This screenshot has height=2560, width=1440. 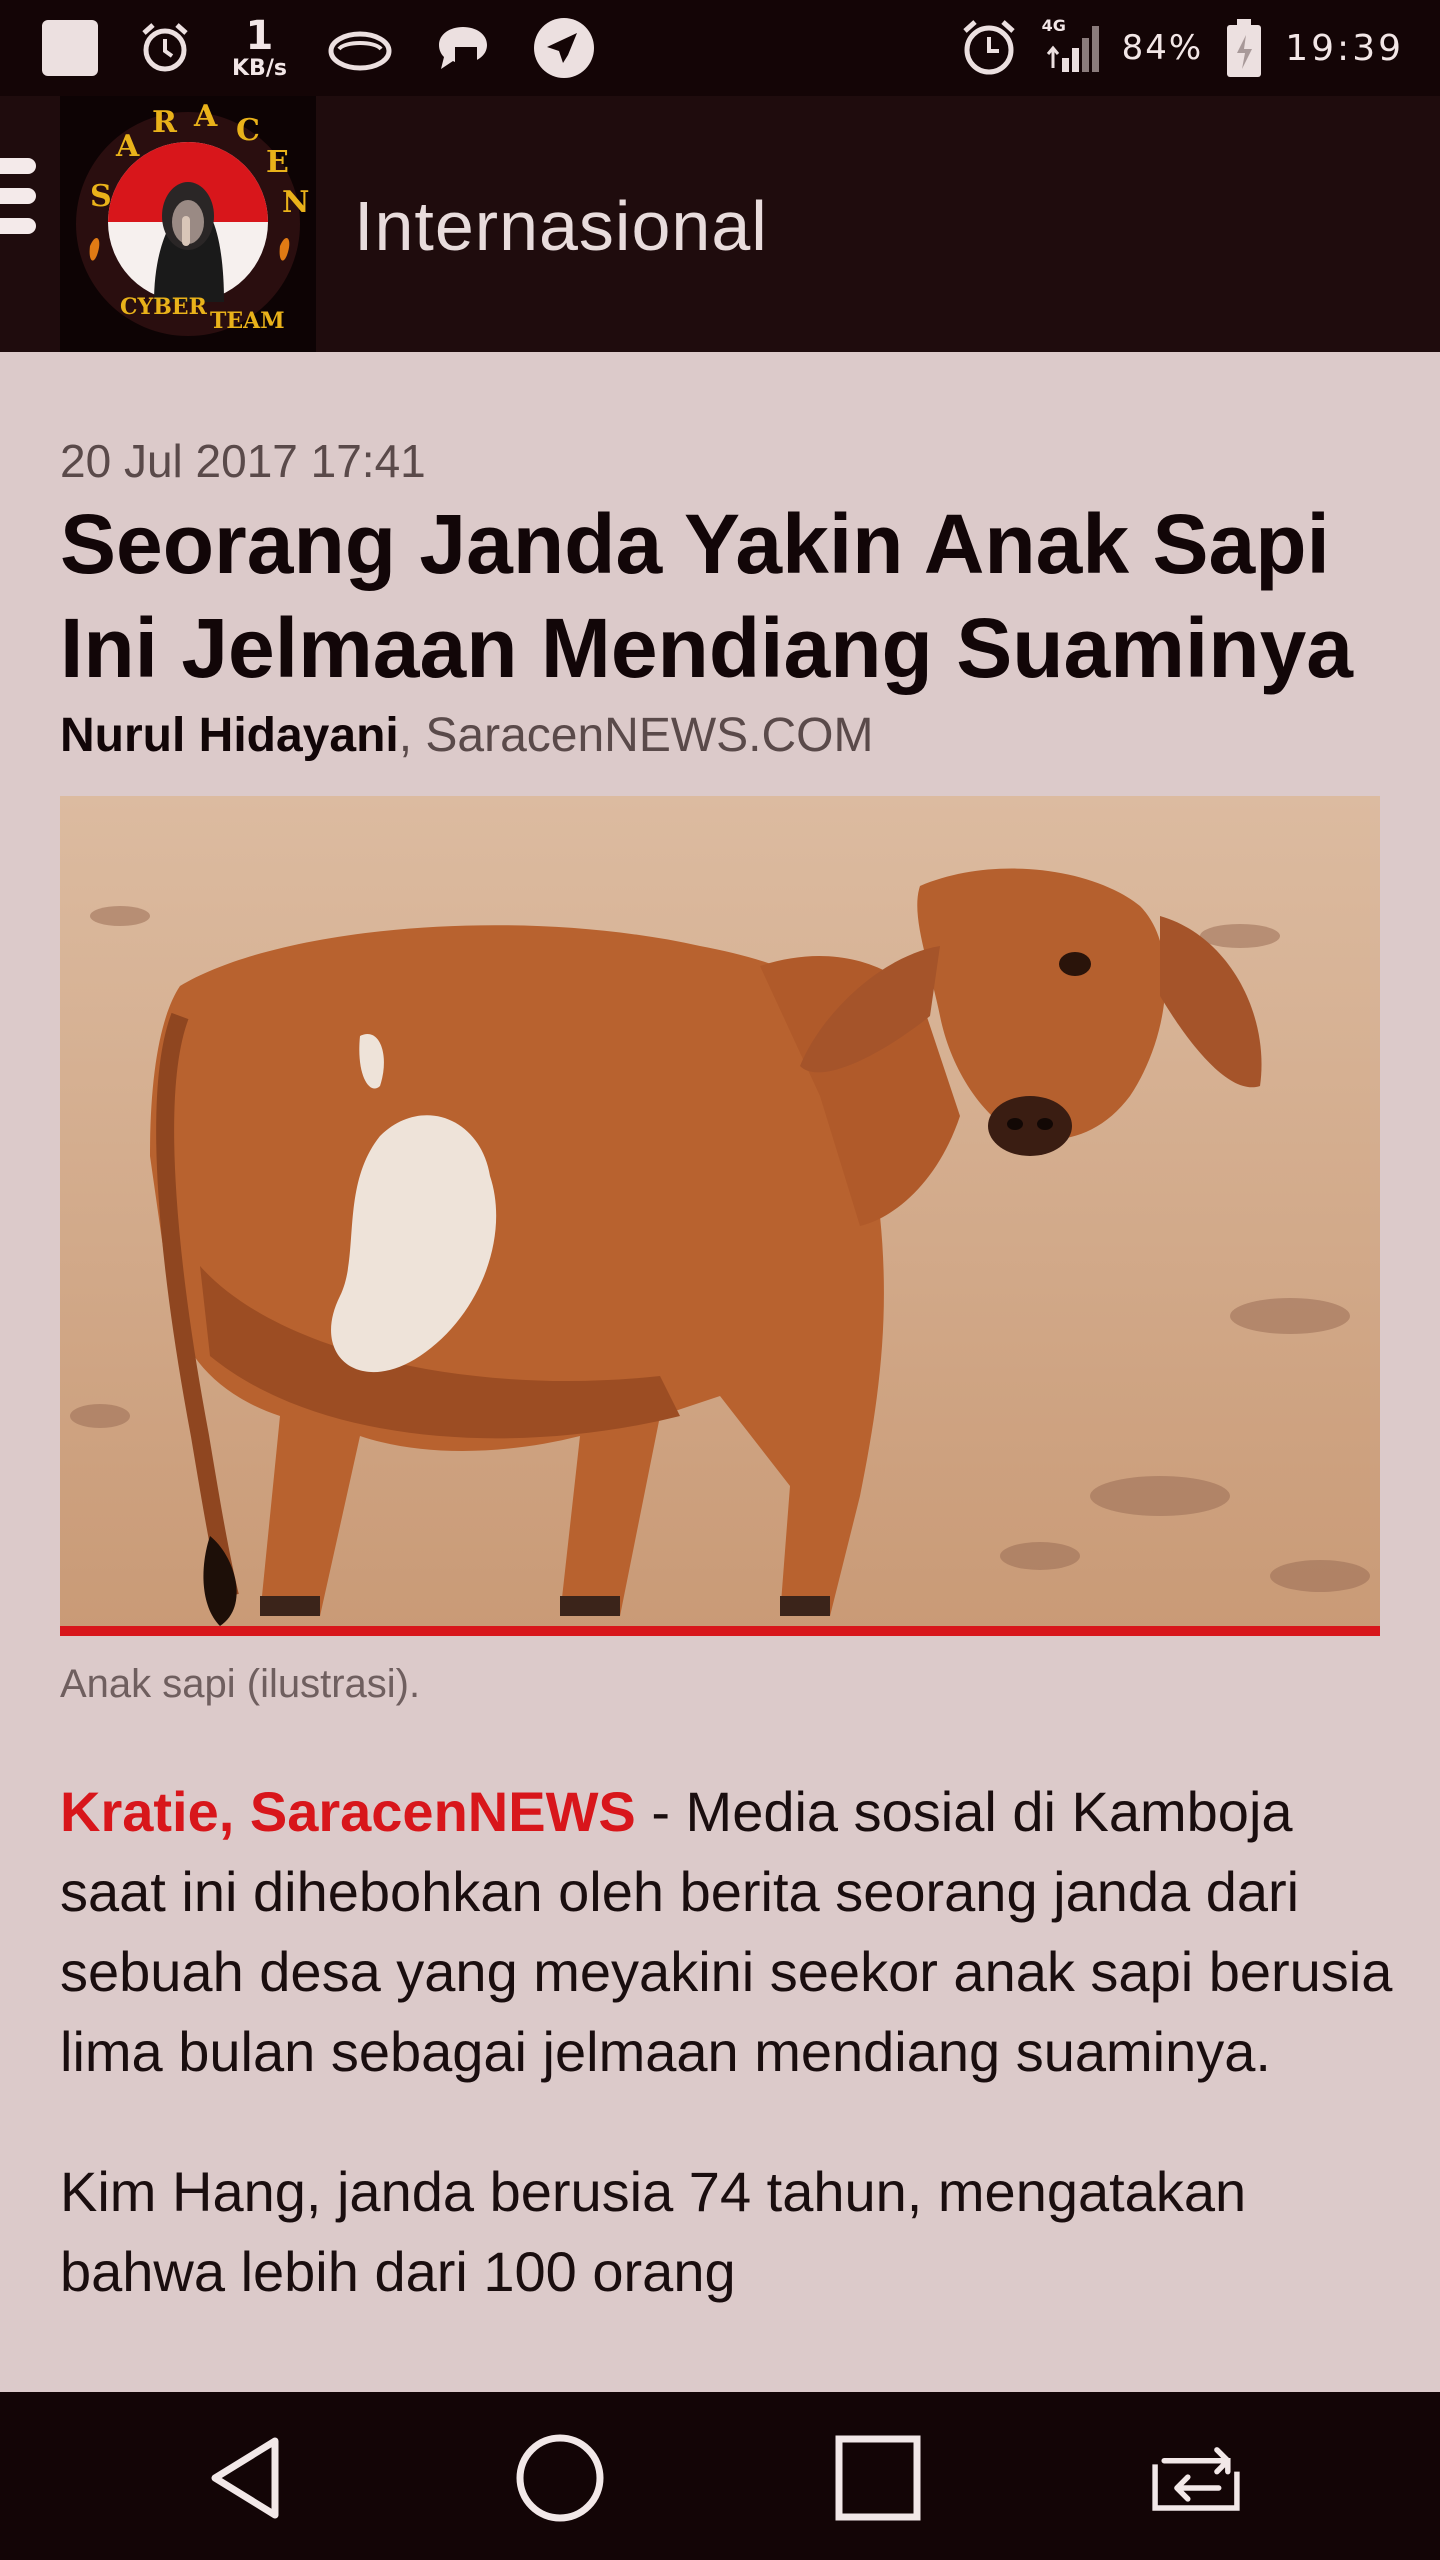 I want to click on recents-icon, so click(x=878, y=2478).